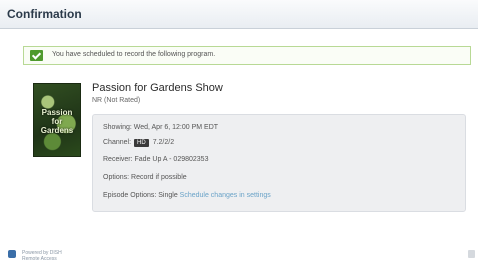 The image size is (478, 271). Describe the element at coordinates (12, 254) in the screenshot. I see `brand-logo-icon` at that location.